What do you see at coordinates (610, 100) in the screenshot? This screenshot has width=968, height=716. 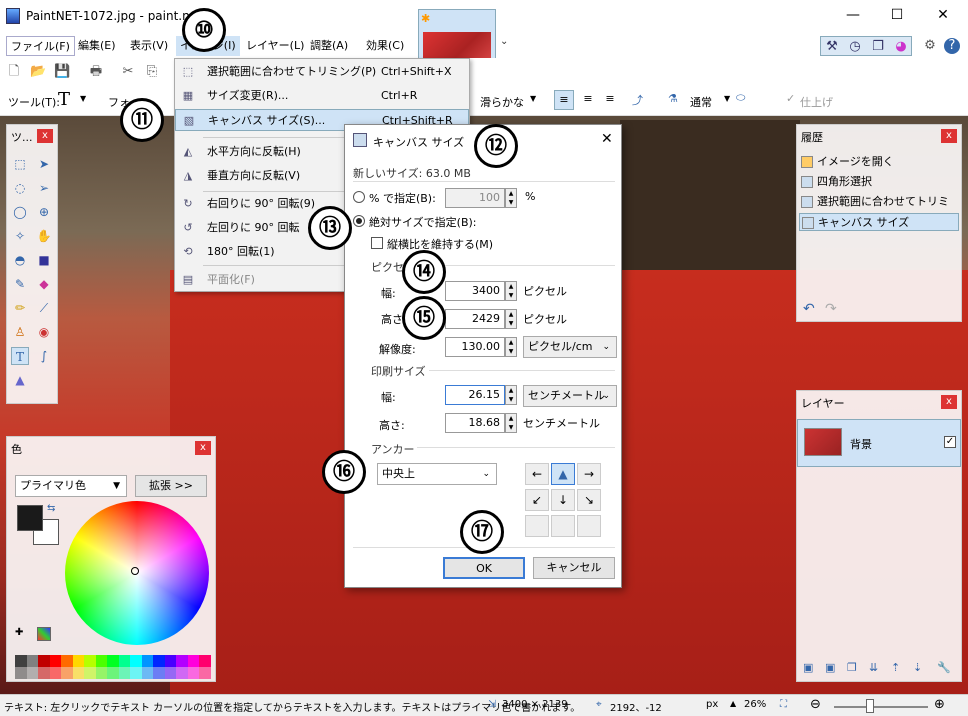 I see `align-right-icon: ≡` at bounding box center [610, 100].